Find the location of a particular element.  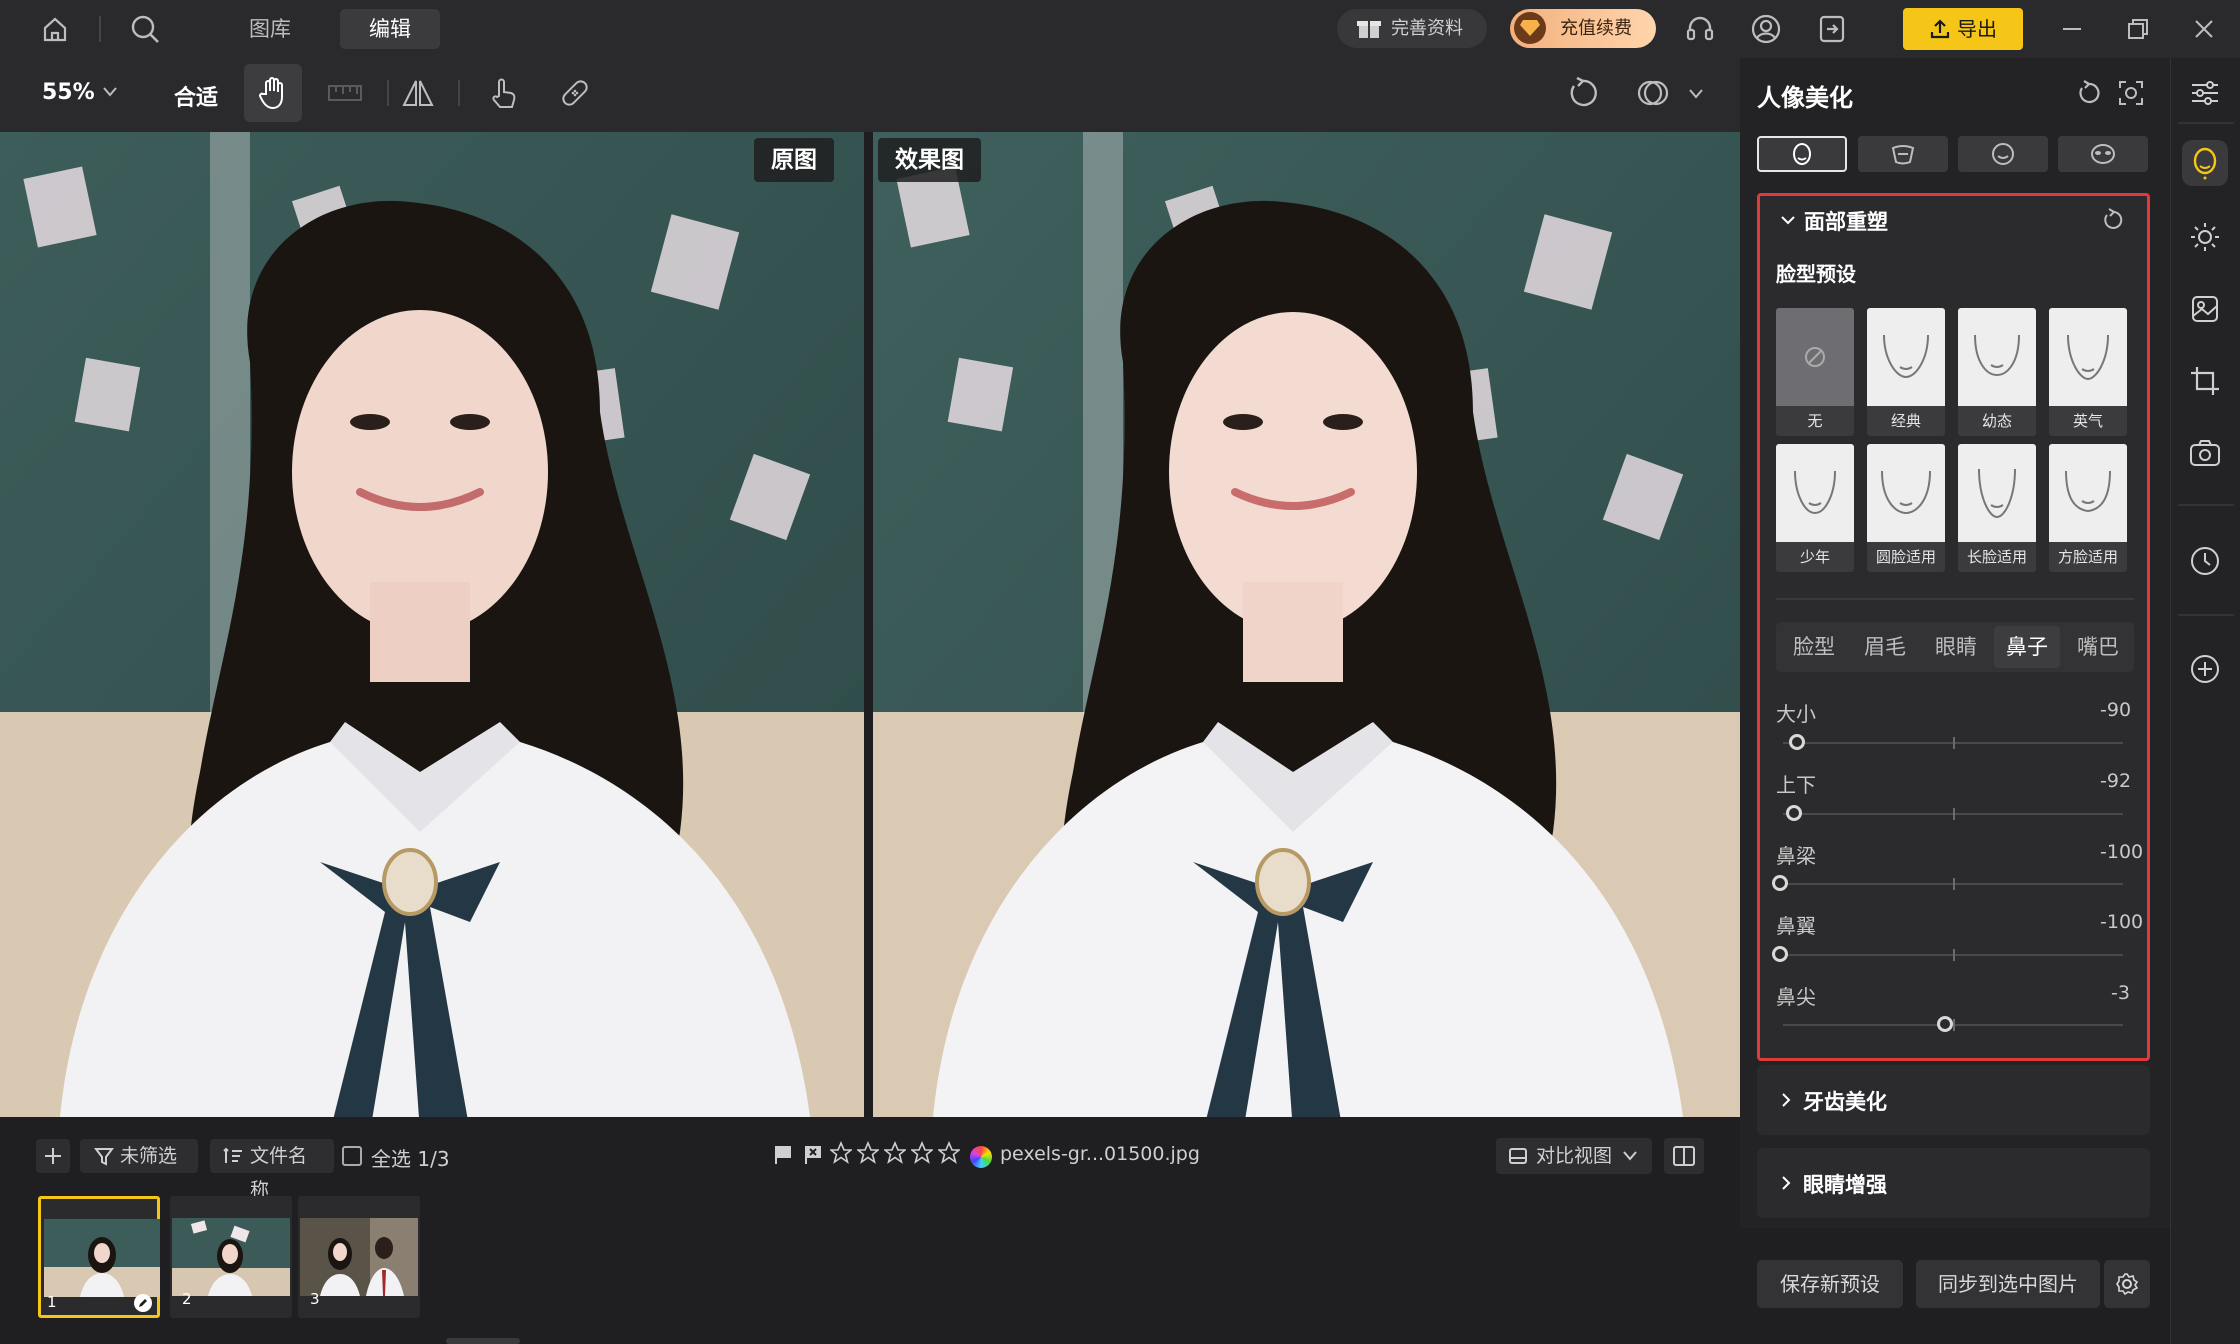

slider-knob-tip is located at coordinates (1944, 1024).